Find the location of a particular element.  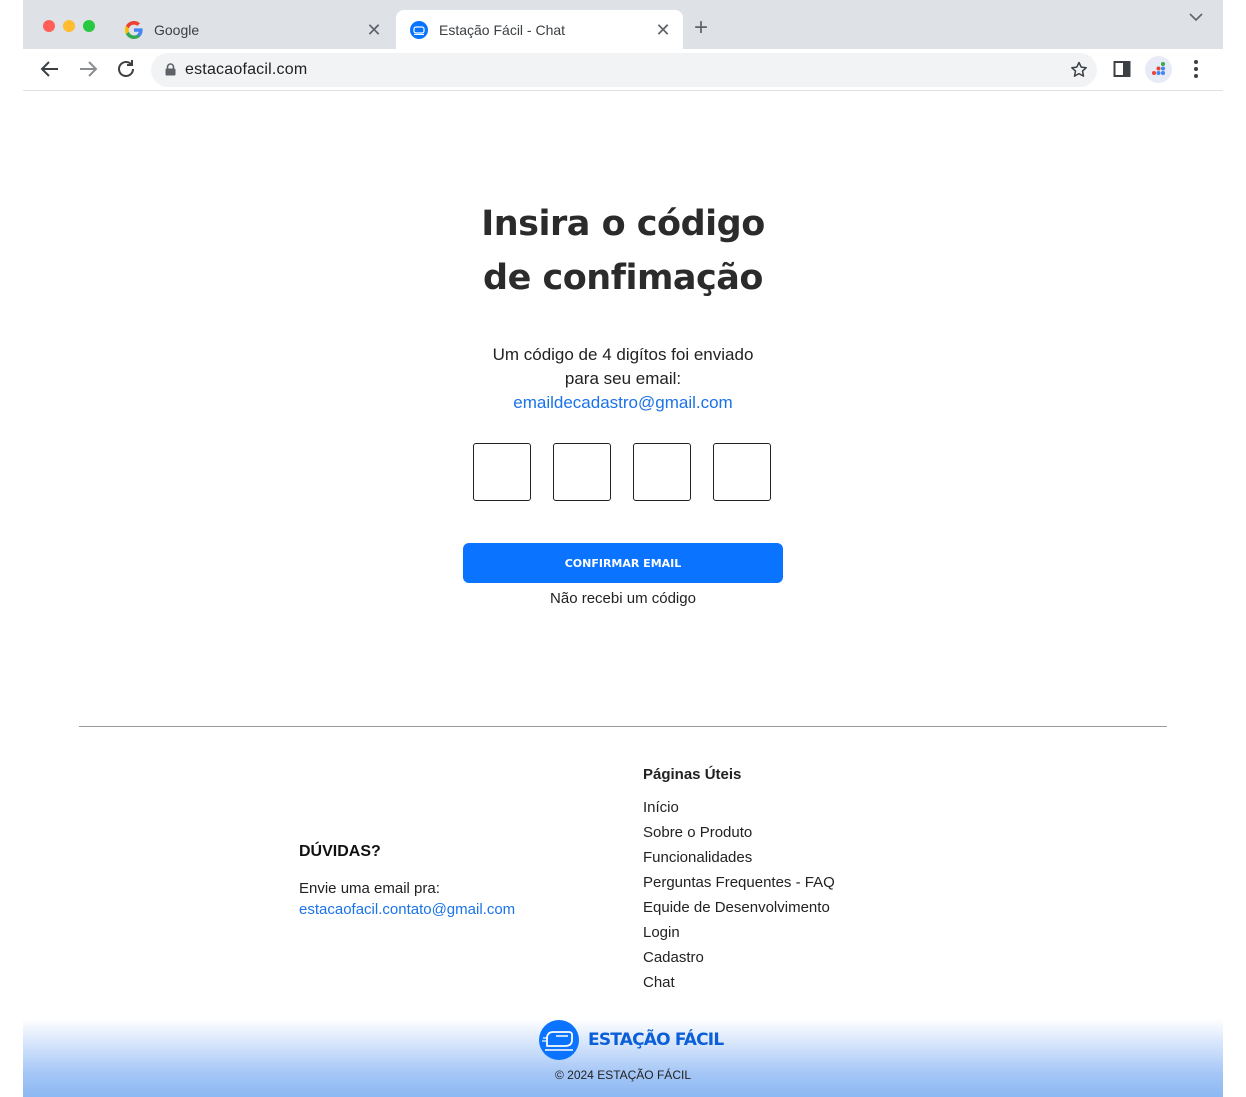

page-title: Insira o código de confimação is located at coordinates (623, 251).